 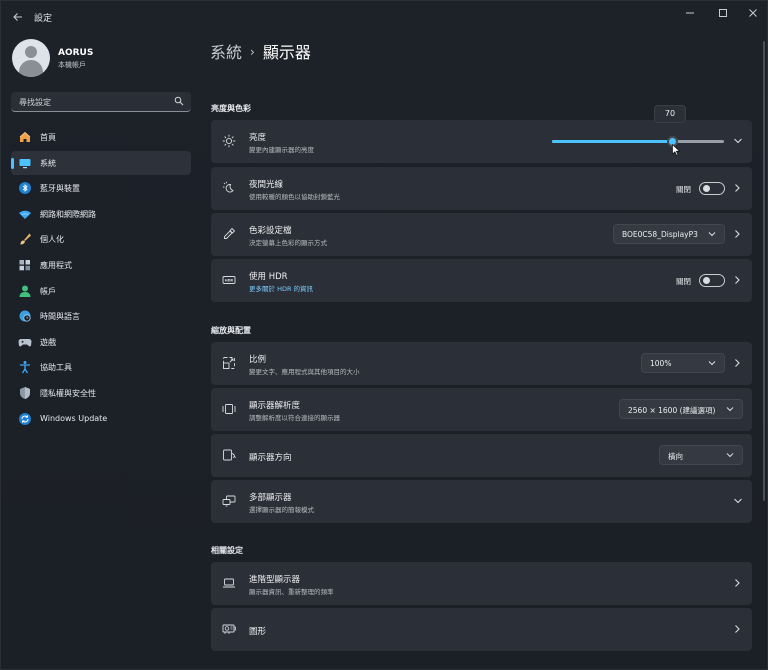 What do you see at coordinates (481, 141) in the screenshot?
I see `brightness-card: 亮度 變更內建顯示器的亮度` at bounding box center [481, 141].